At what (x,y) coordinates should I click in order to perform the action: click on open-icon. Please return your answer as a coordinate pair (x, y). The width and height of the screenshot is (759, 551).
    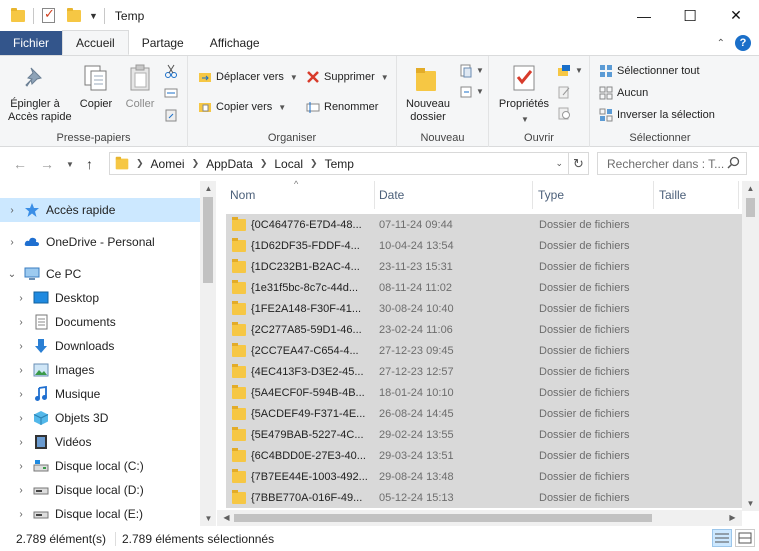
    Looking at the image, I should click on (564, 71).